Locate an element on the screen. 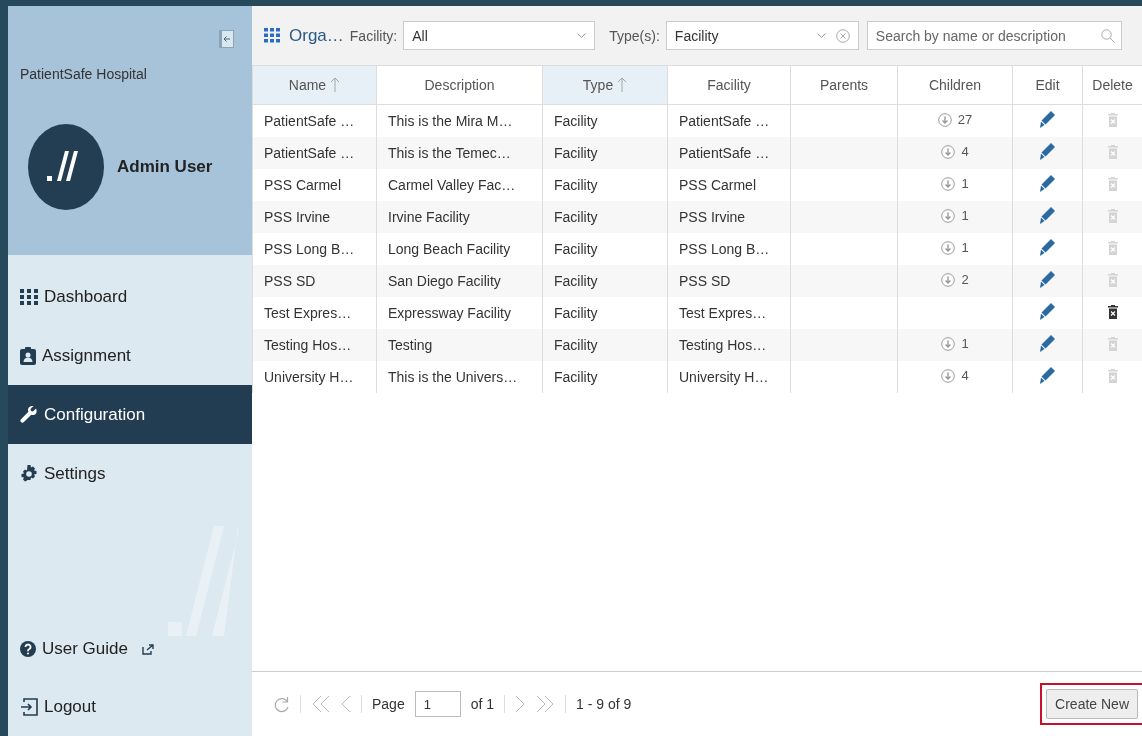 Image resolution: width=1142 pixels, height=736 pixels. nav-item: User Guide is located at coordinates (130, 649).